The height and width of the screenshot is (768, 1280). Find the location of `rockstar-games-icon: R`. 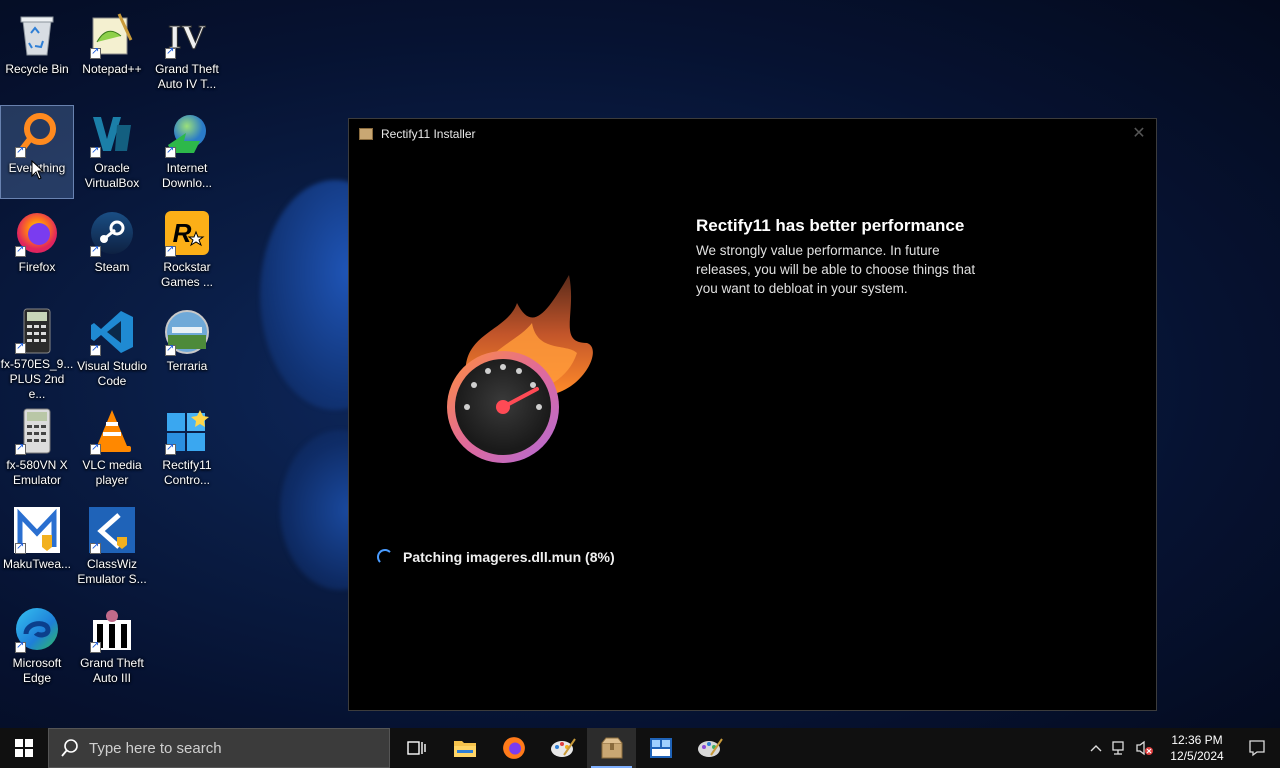

rockstar-games-icon: R is located at coordinates (187, 233).